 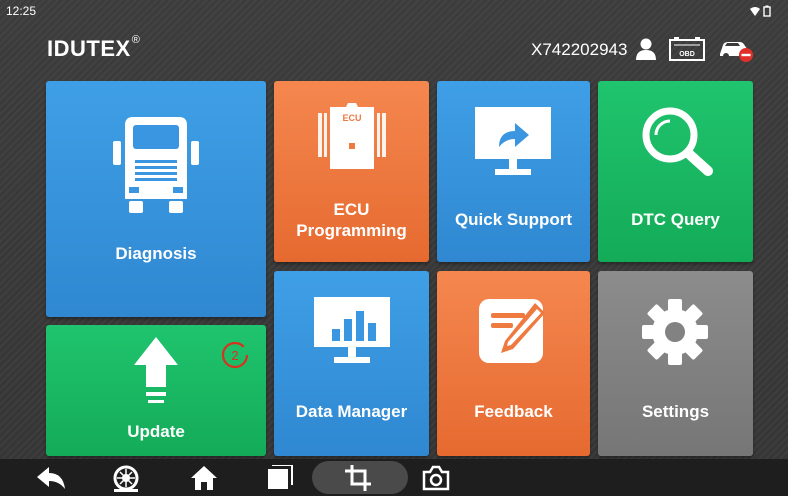 I want to click on svg-text: ECU, so click(x=351, y=118).